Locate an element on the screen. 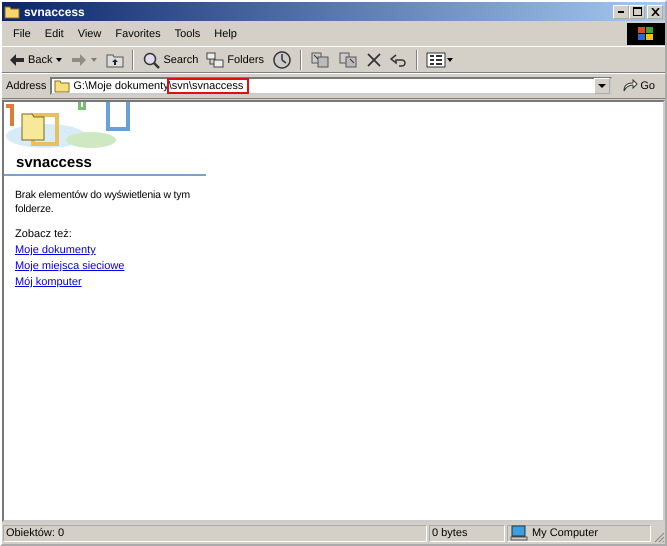 The height and width of the screenshot is (546, 667). dropdown-button is located at coordinates (602, 86).